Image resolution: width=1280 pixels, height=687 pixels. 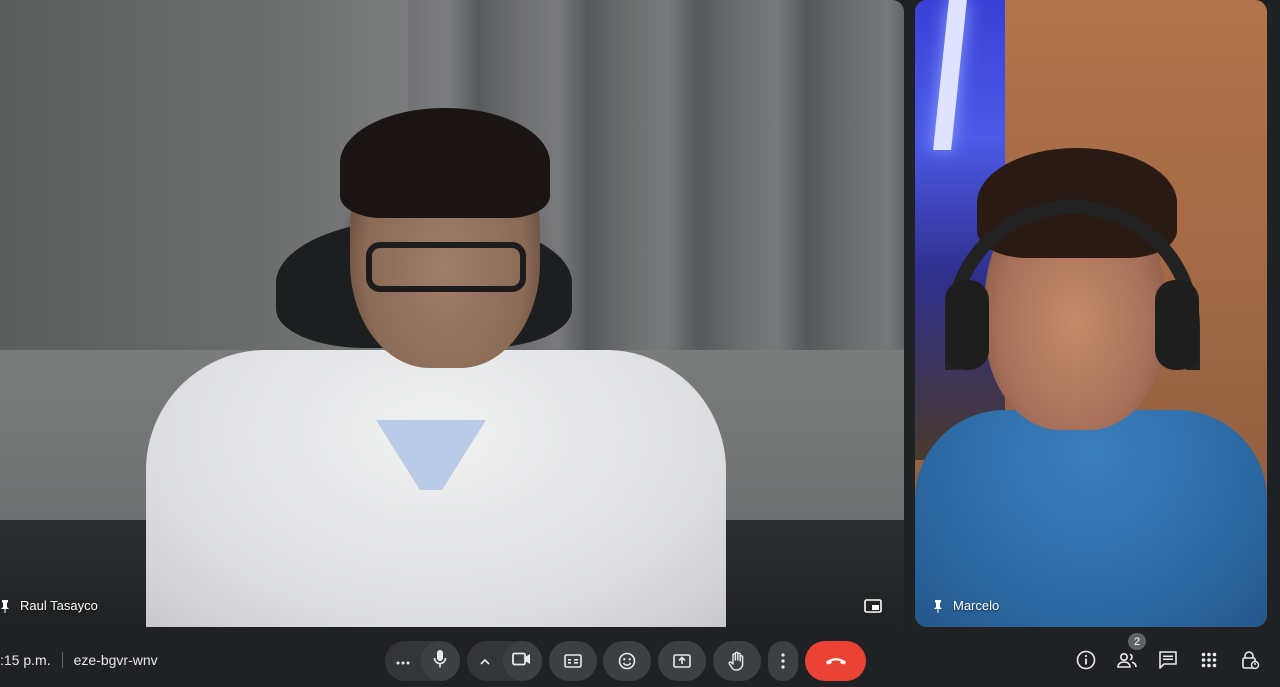 I want to click on meeting-code: eze-bgvr-wnv, so click(x=115, y=660).